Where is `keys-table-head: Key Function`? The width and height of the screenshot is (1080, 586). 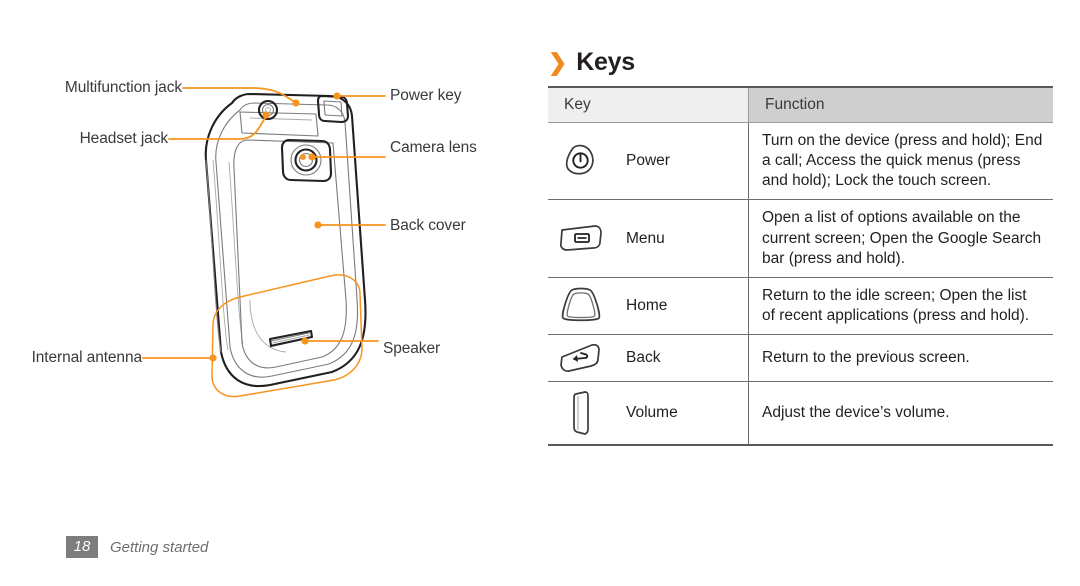 keys-table-head: Key Function is located at coordinates (800, 104).